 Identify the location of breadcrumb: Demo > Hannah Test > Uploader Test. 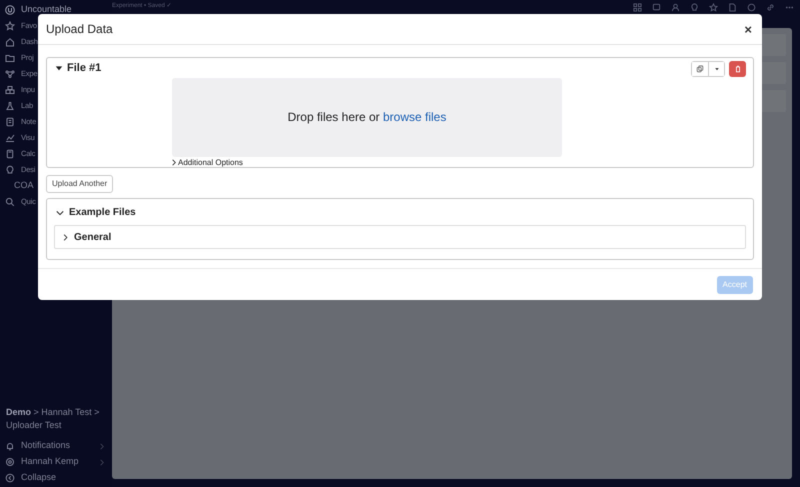
(52, 419).